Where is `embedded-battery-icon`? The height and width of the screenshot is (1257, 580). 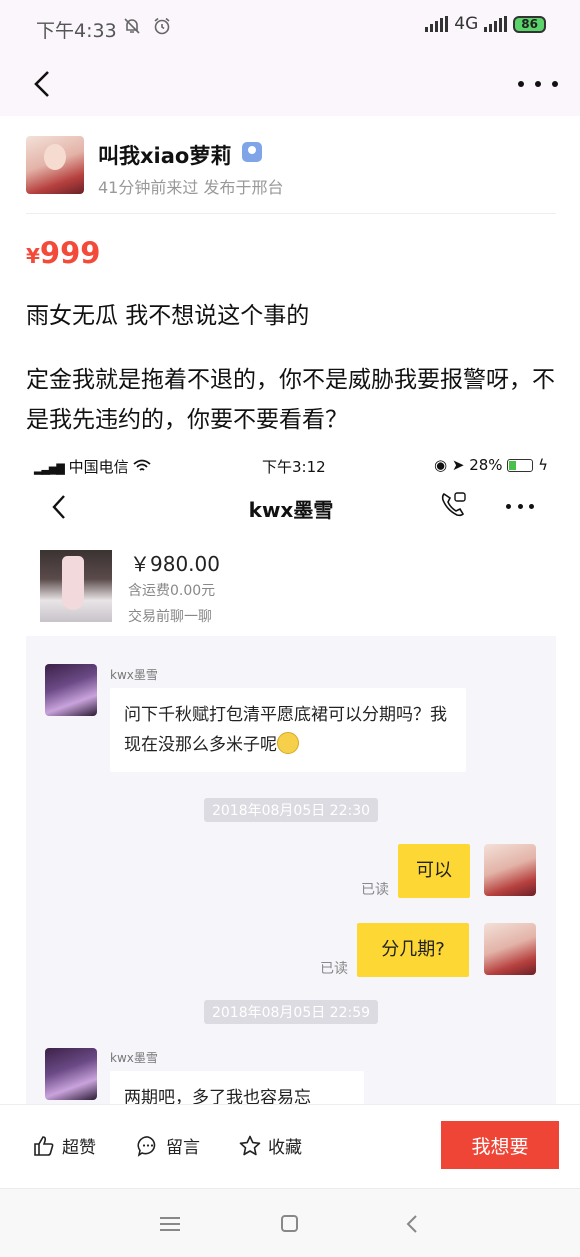
embedded-battery-icon is located at coordinates (520, 465).